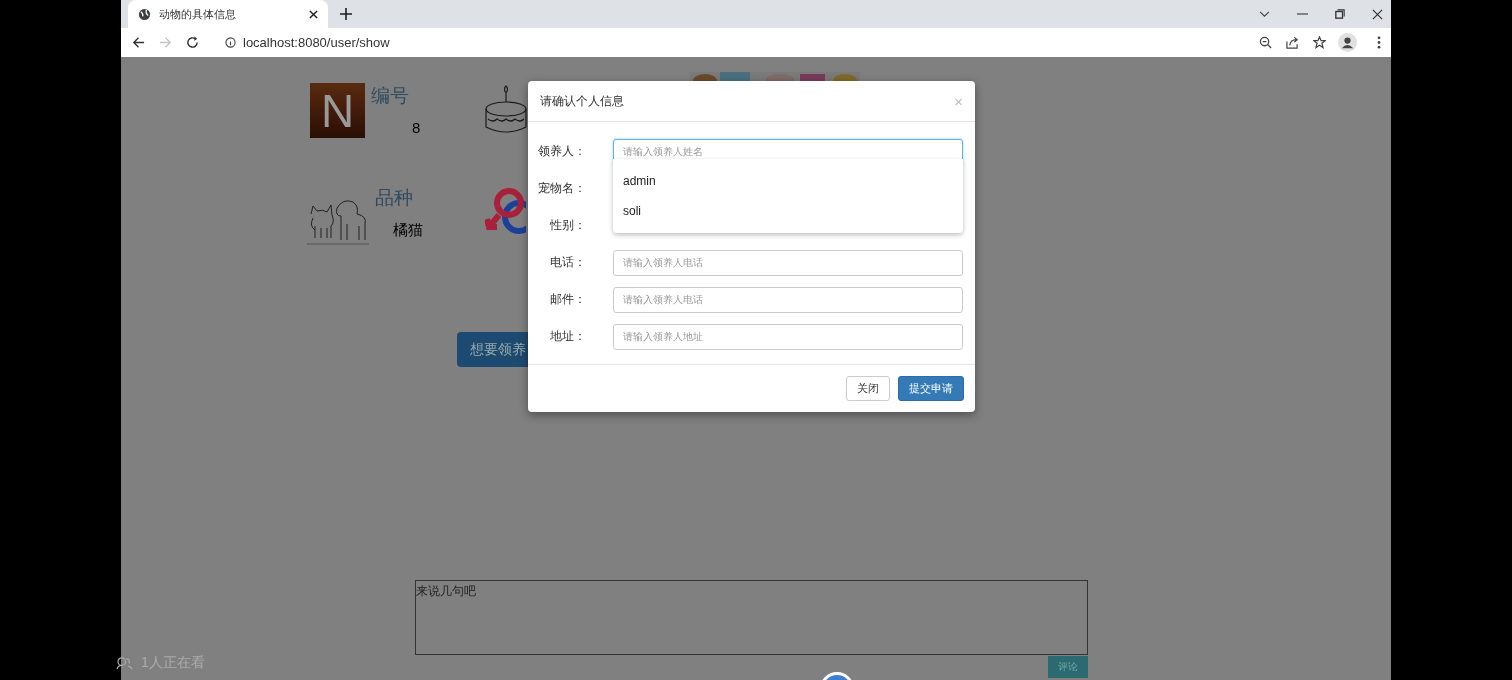  I want to click on field-label: 地址：, so click(567, 336).